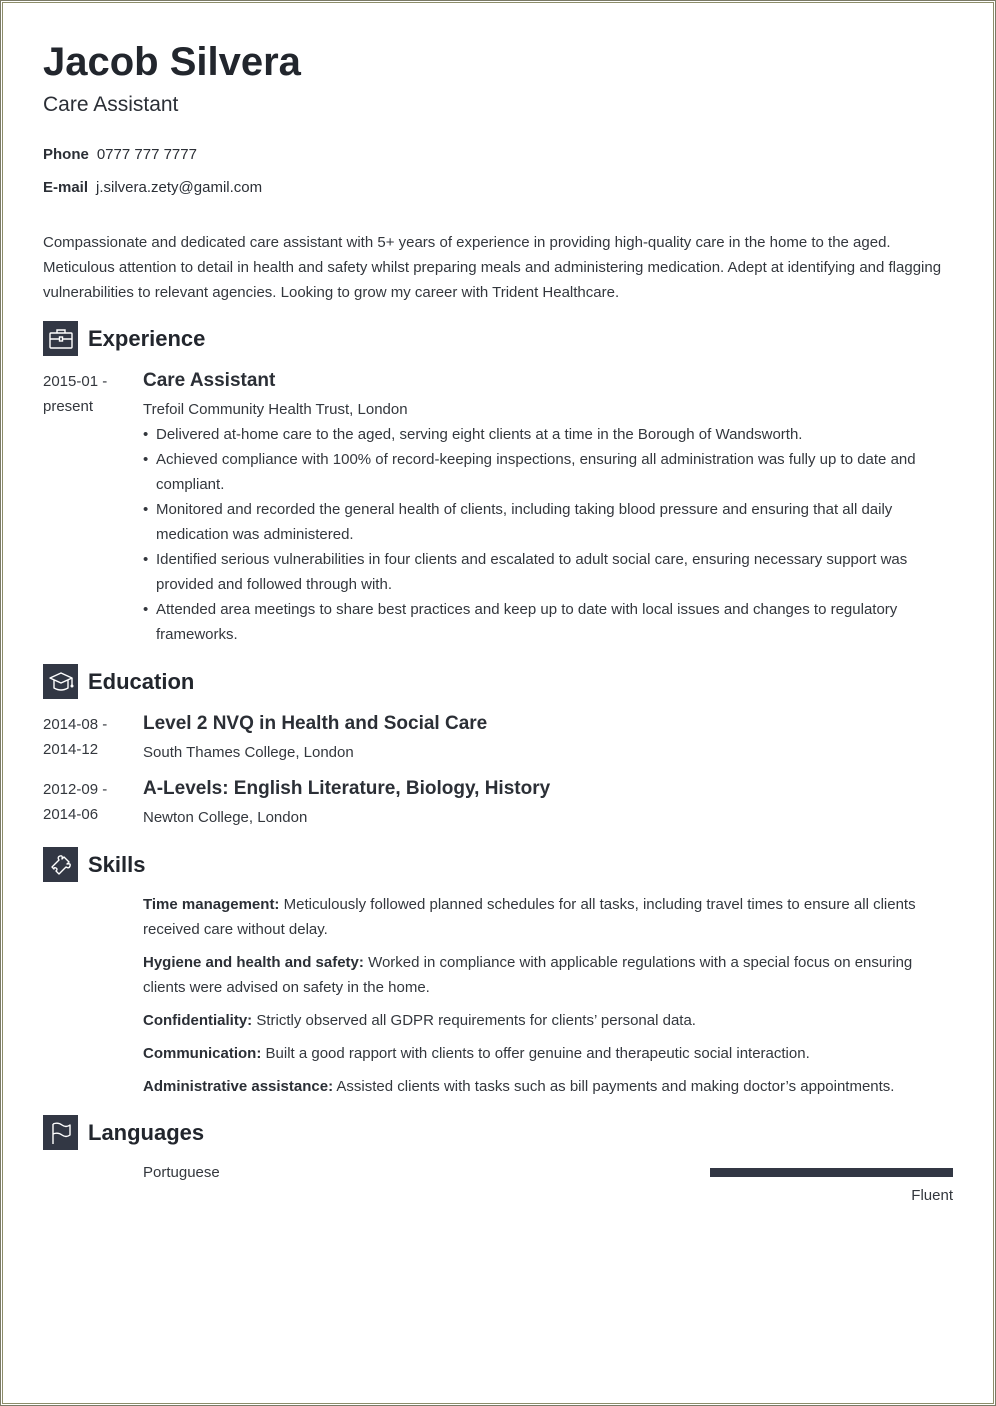 The width and height of the screenshot is (996, 1406). I want to click on education-date: 2012-09 - 2014-06, so click(75, 802).